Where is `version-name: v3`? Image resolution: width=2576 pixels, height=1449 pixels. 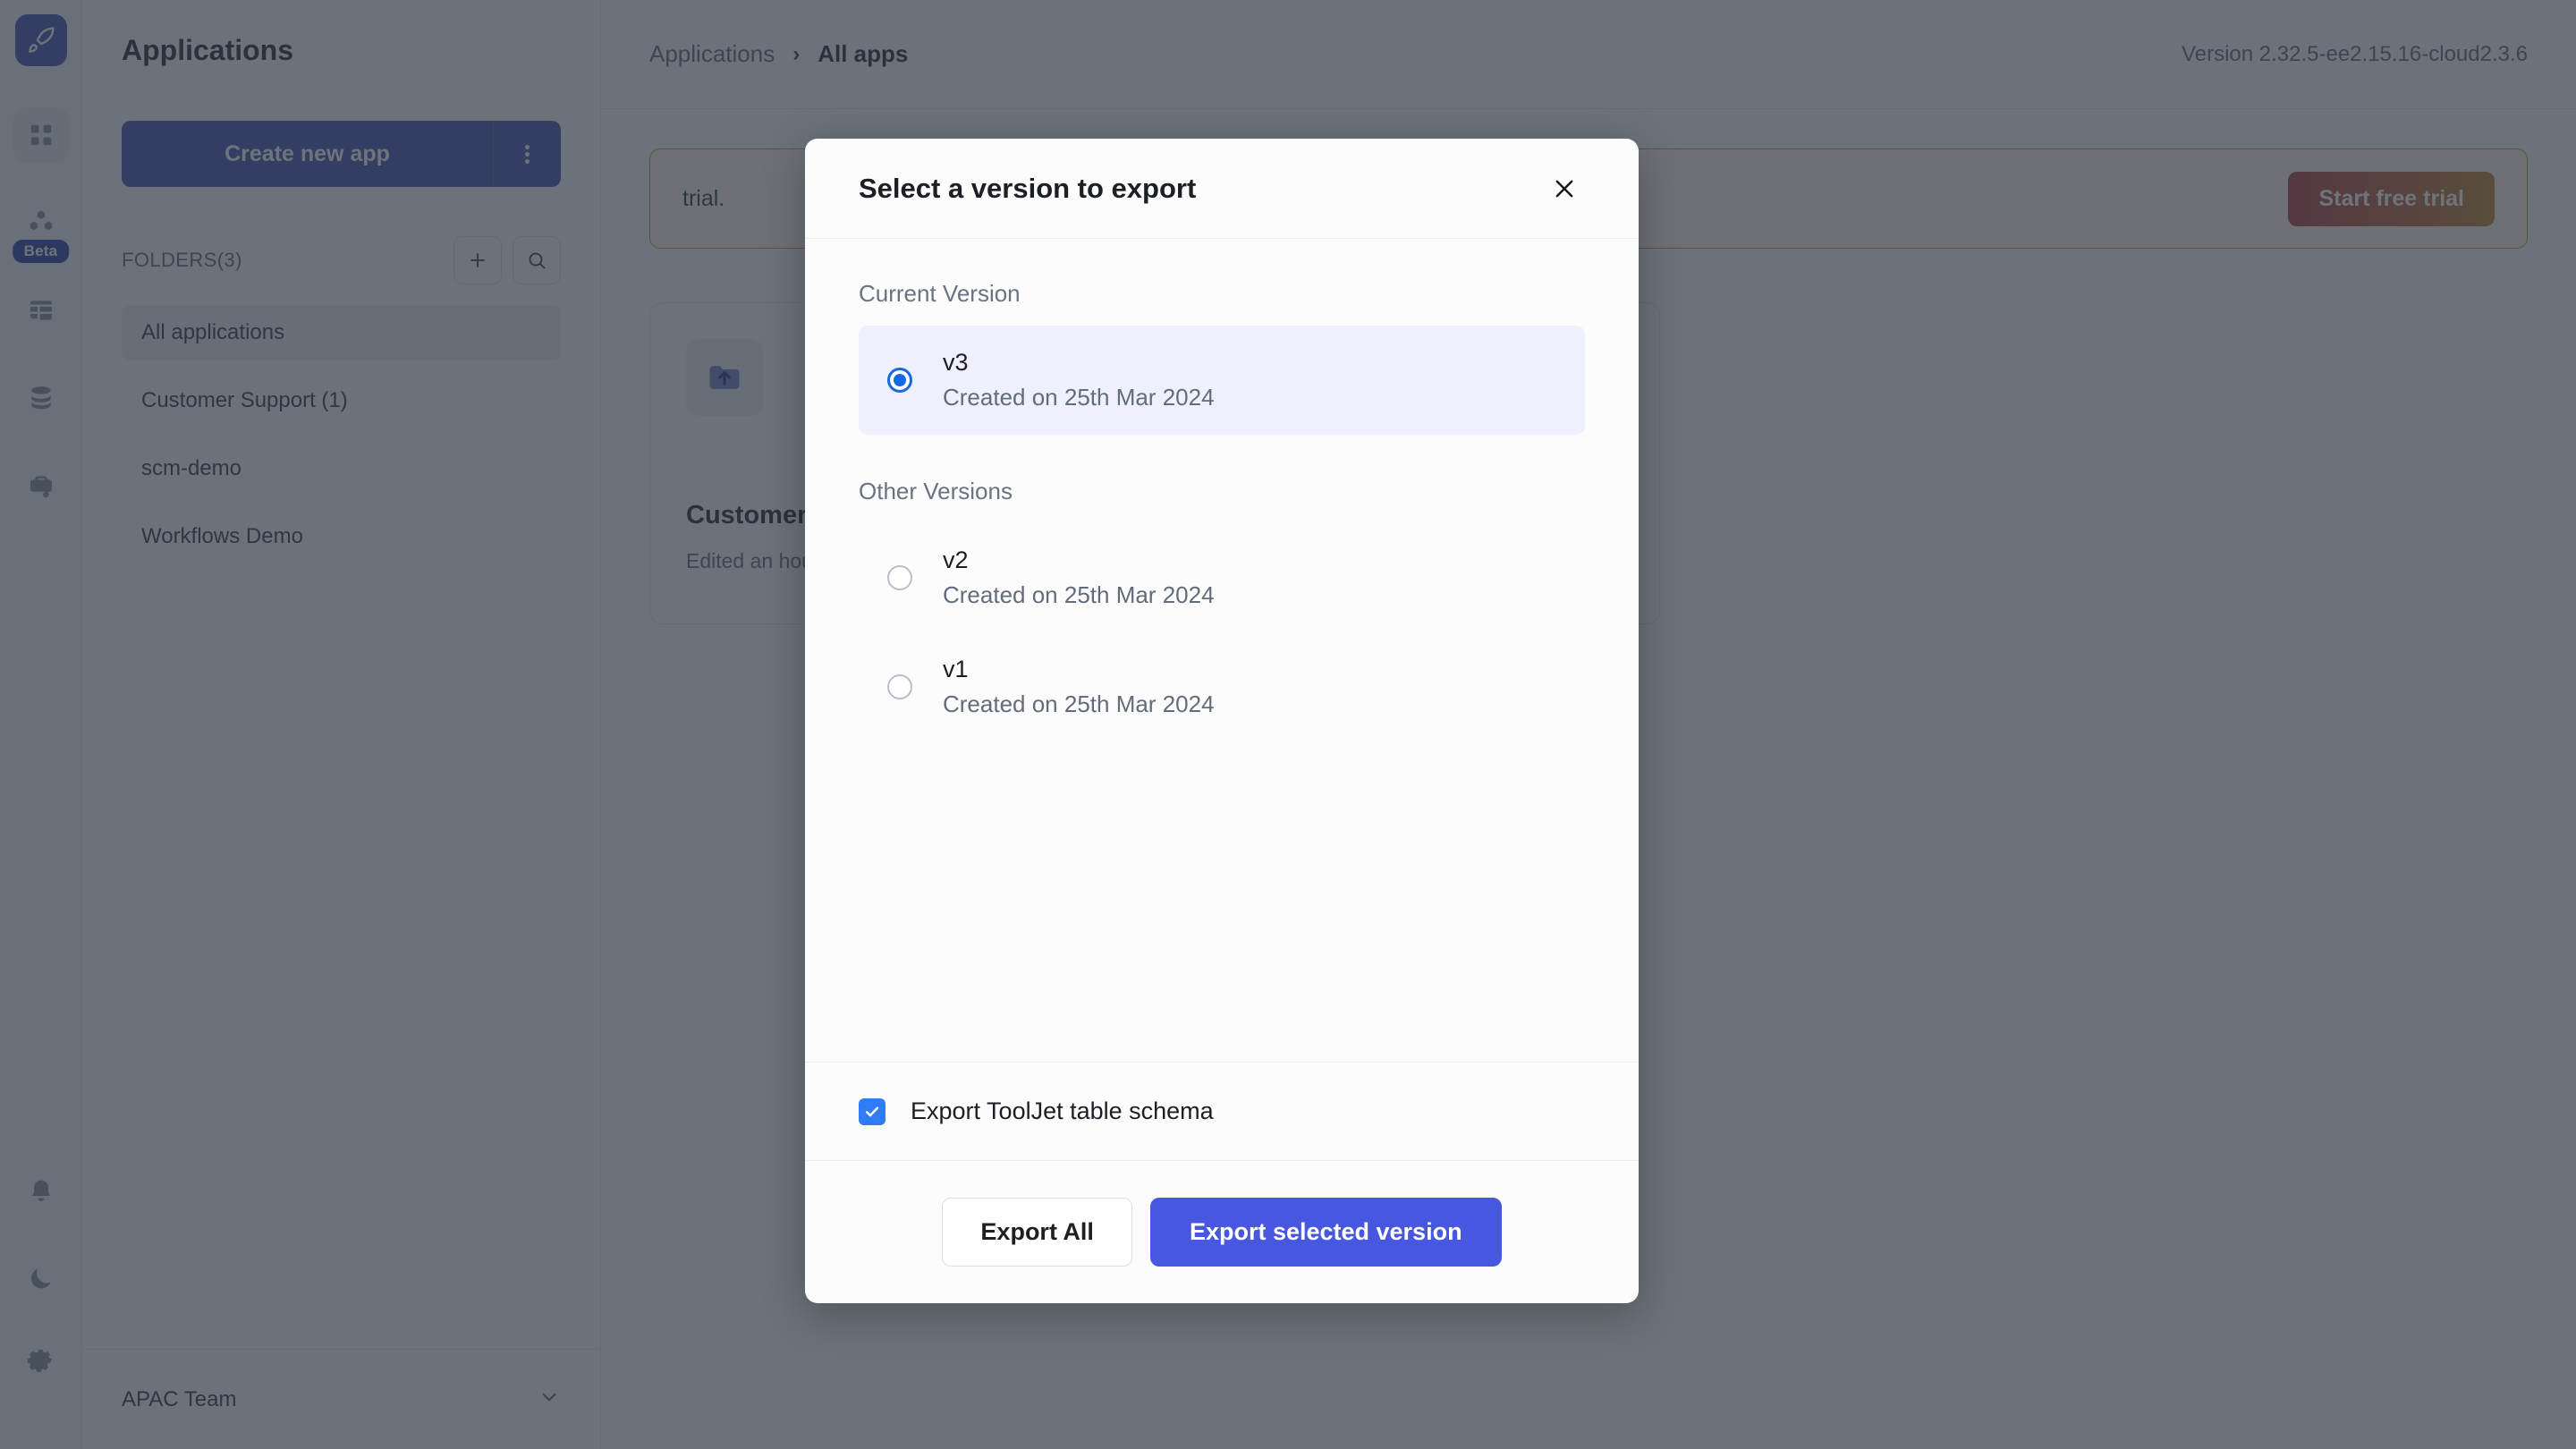
version-name: v3 is located at coordinates (956, 362).